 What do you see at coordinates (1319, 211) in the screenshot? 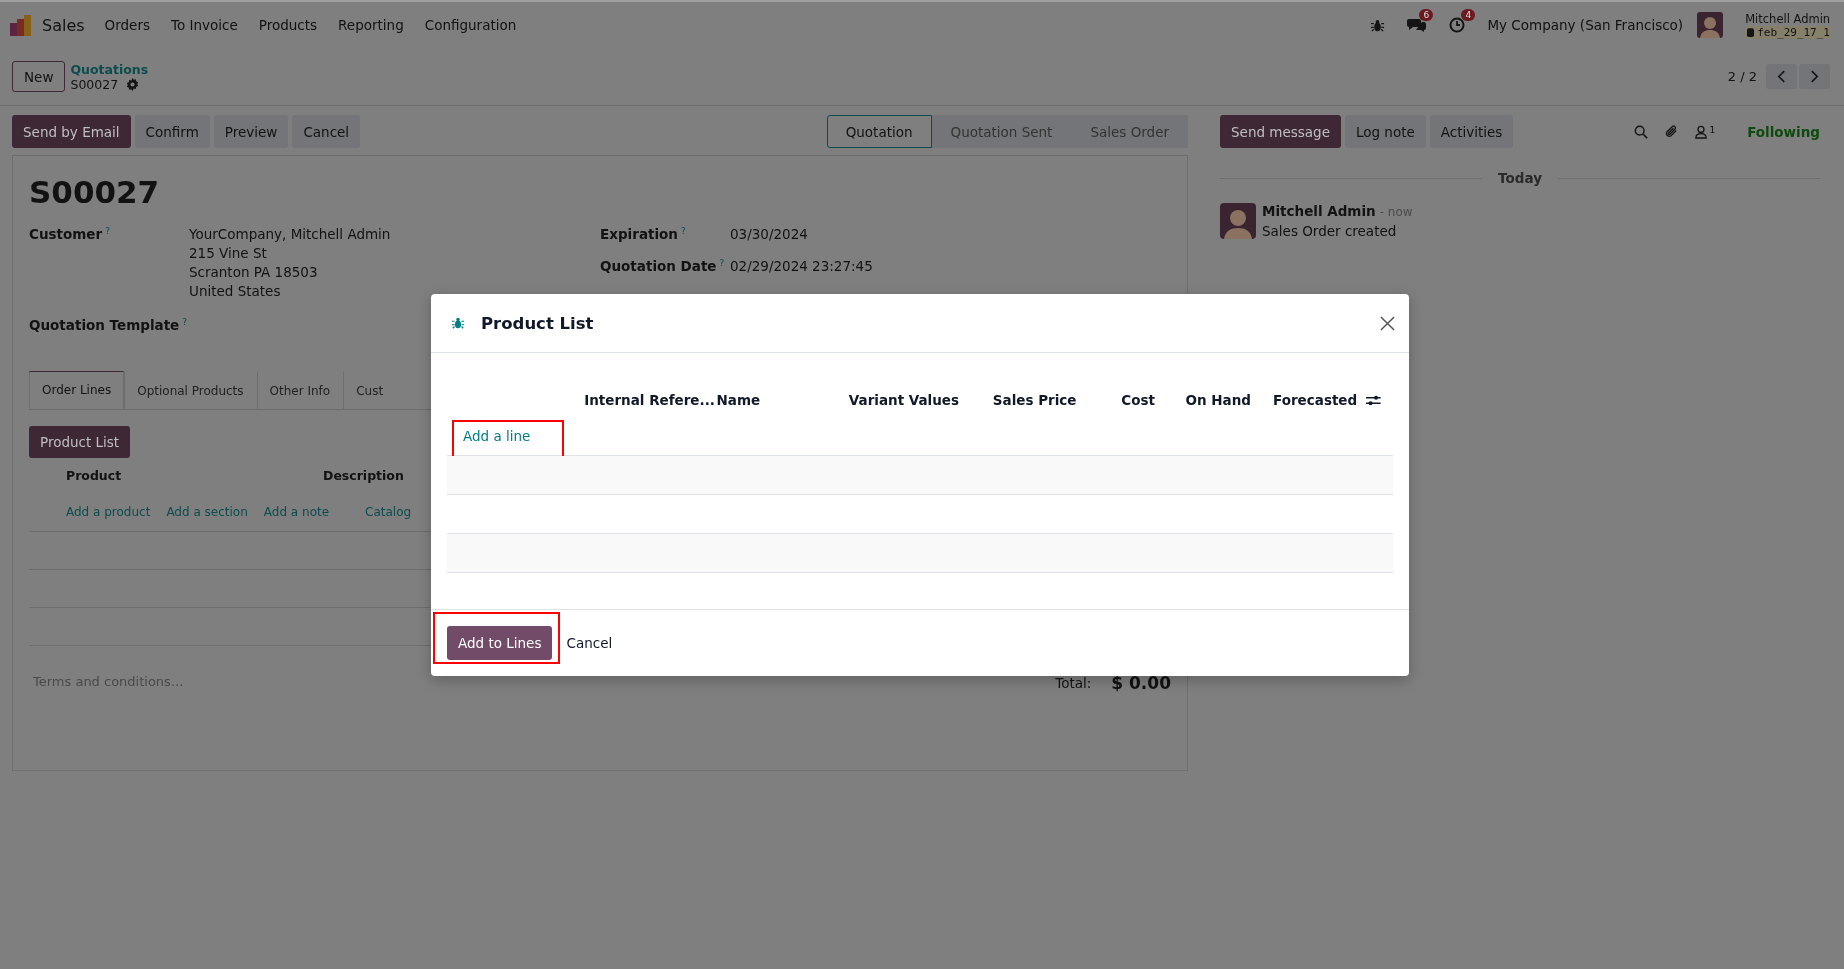
I see `message-author: Mitchell Admin` at bounding box center [1319, 211].